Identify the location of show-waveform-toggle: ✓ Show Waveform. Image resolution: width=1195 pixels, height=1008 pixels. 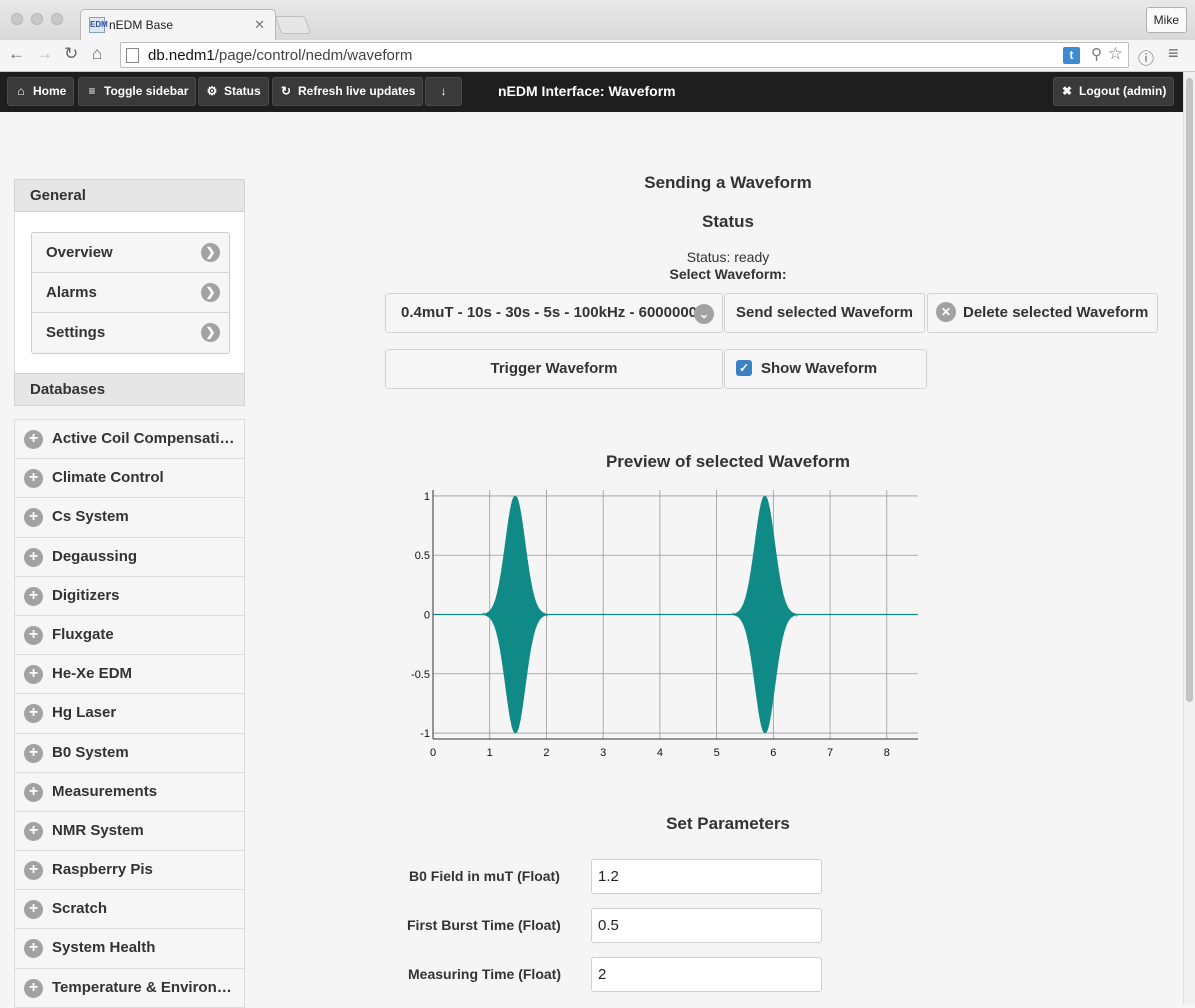
(825, 369).